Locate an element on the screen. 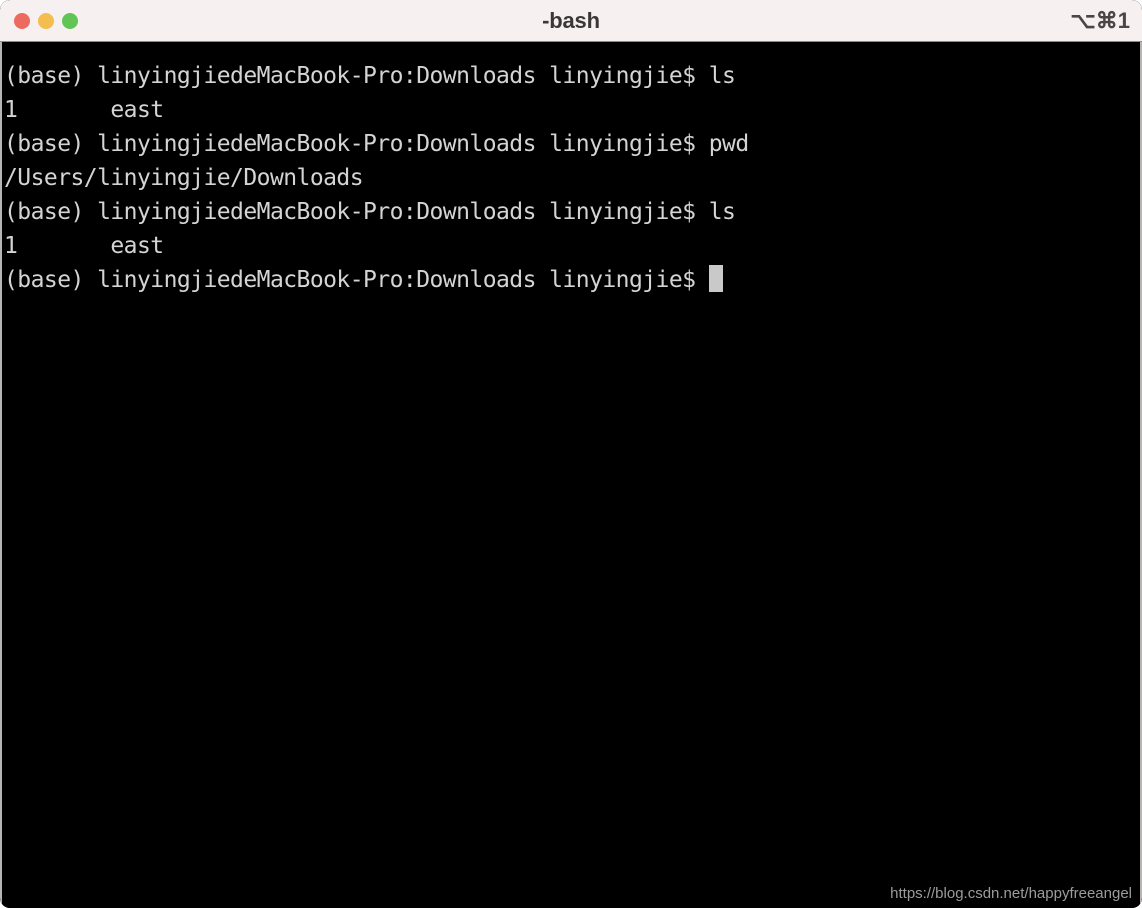 The width and height of the screenshot is (1142, 908). close-button is located at coordinates (22, 21).